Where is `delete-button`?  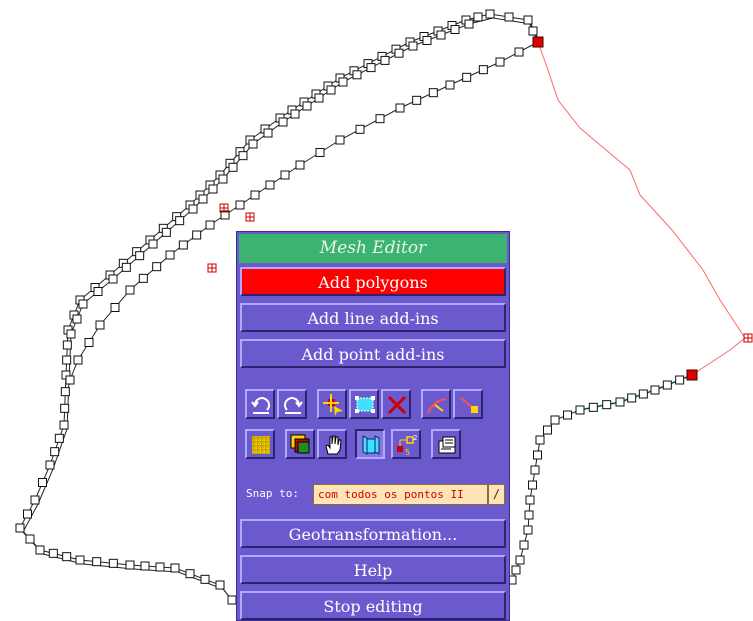 delete-button is located at coordinates (396, 404).